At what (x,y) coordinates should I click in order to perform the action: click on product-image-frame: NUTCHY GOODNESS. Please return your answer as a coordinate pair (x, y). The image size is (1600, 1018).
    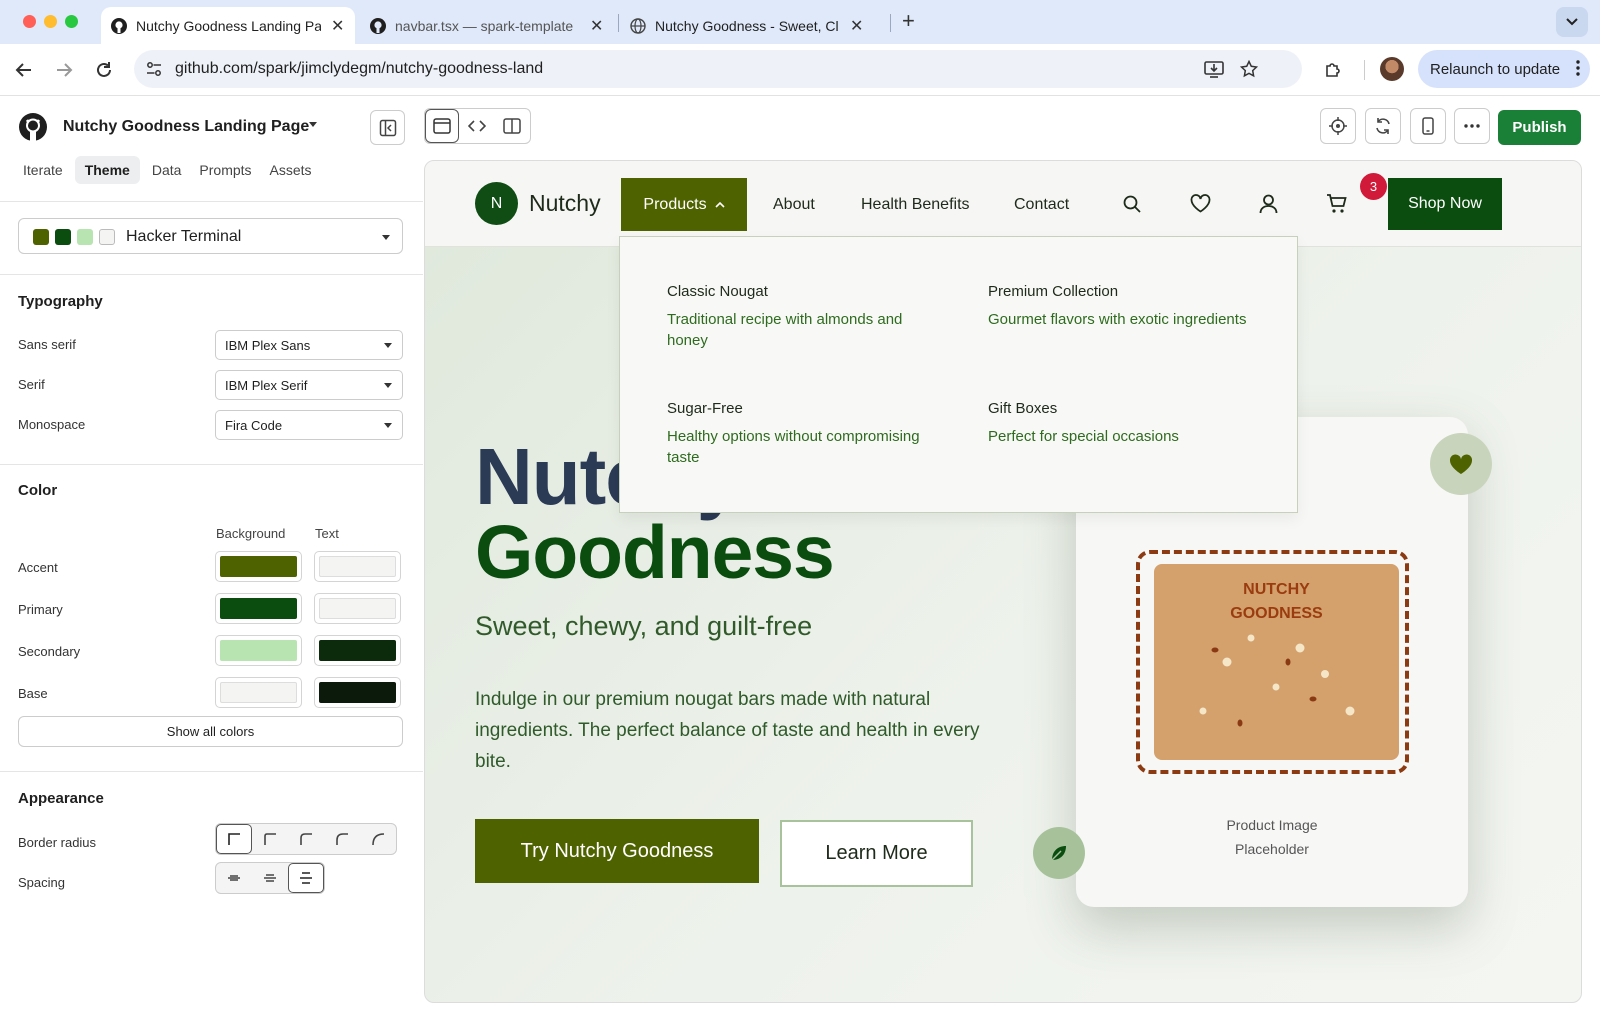
    Looking at the image, I should click on (1272, 662).